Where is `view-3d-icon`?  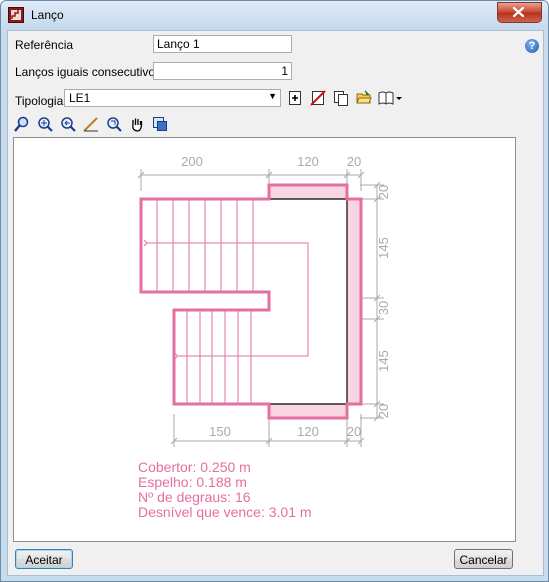 view-3d-icon is located at coordinates (160, 124).